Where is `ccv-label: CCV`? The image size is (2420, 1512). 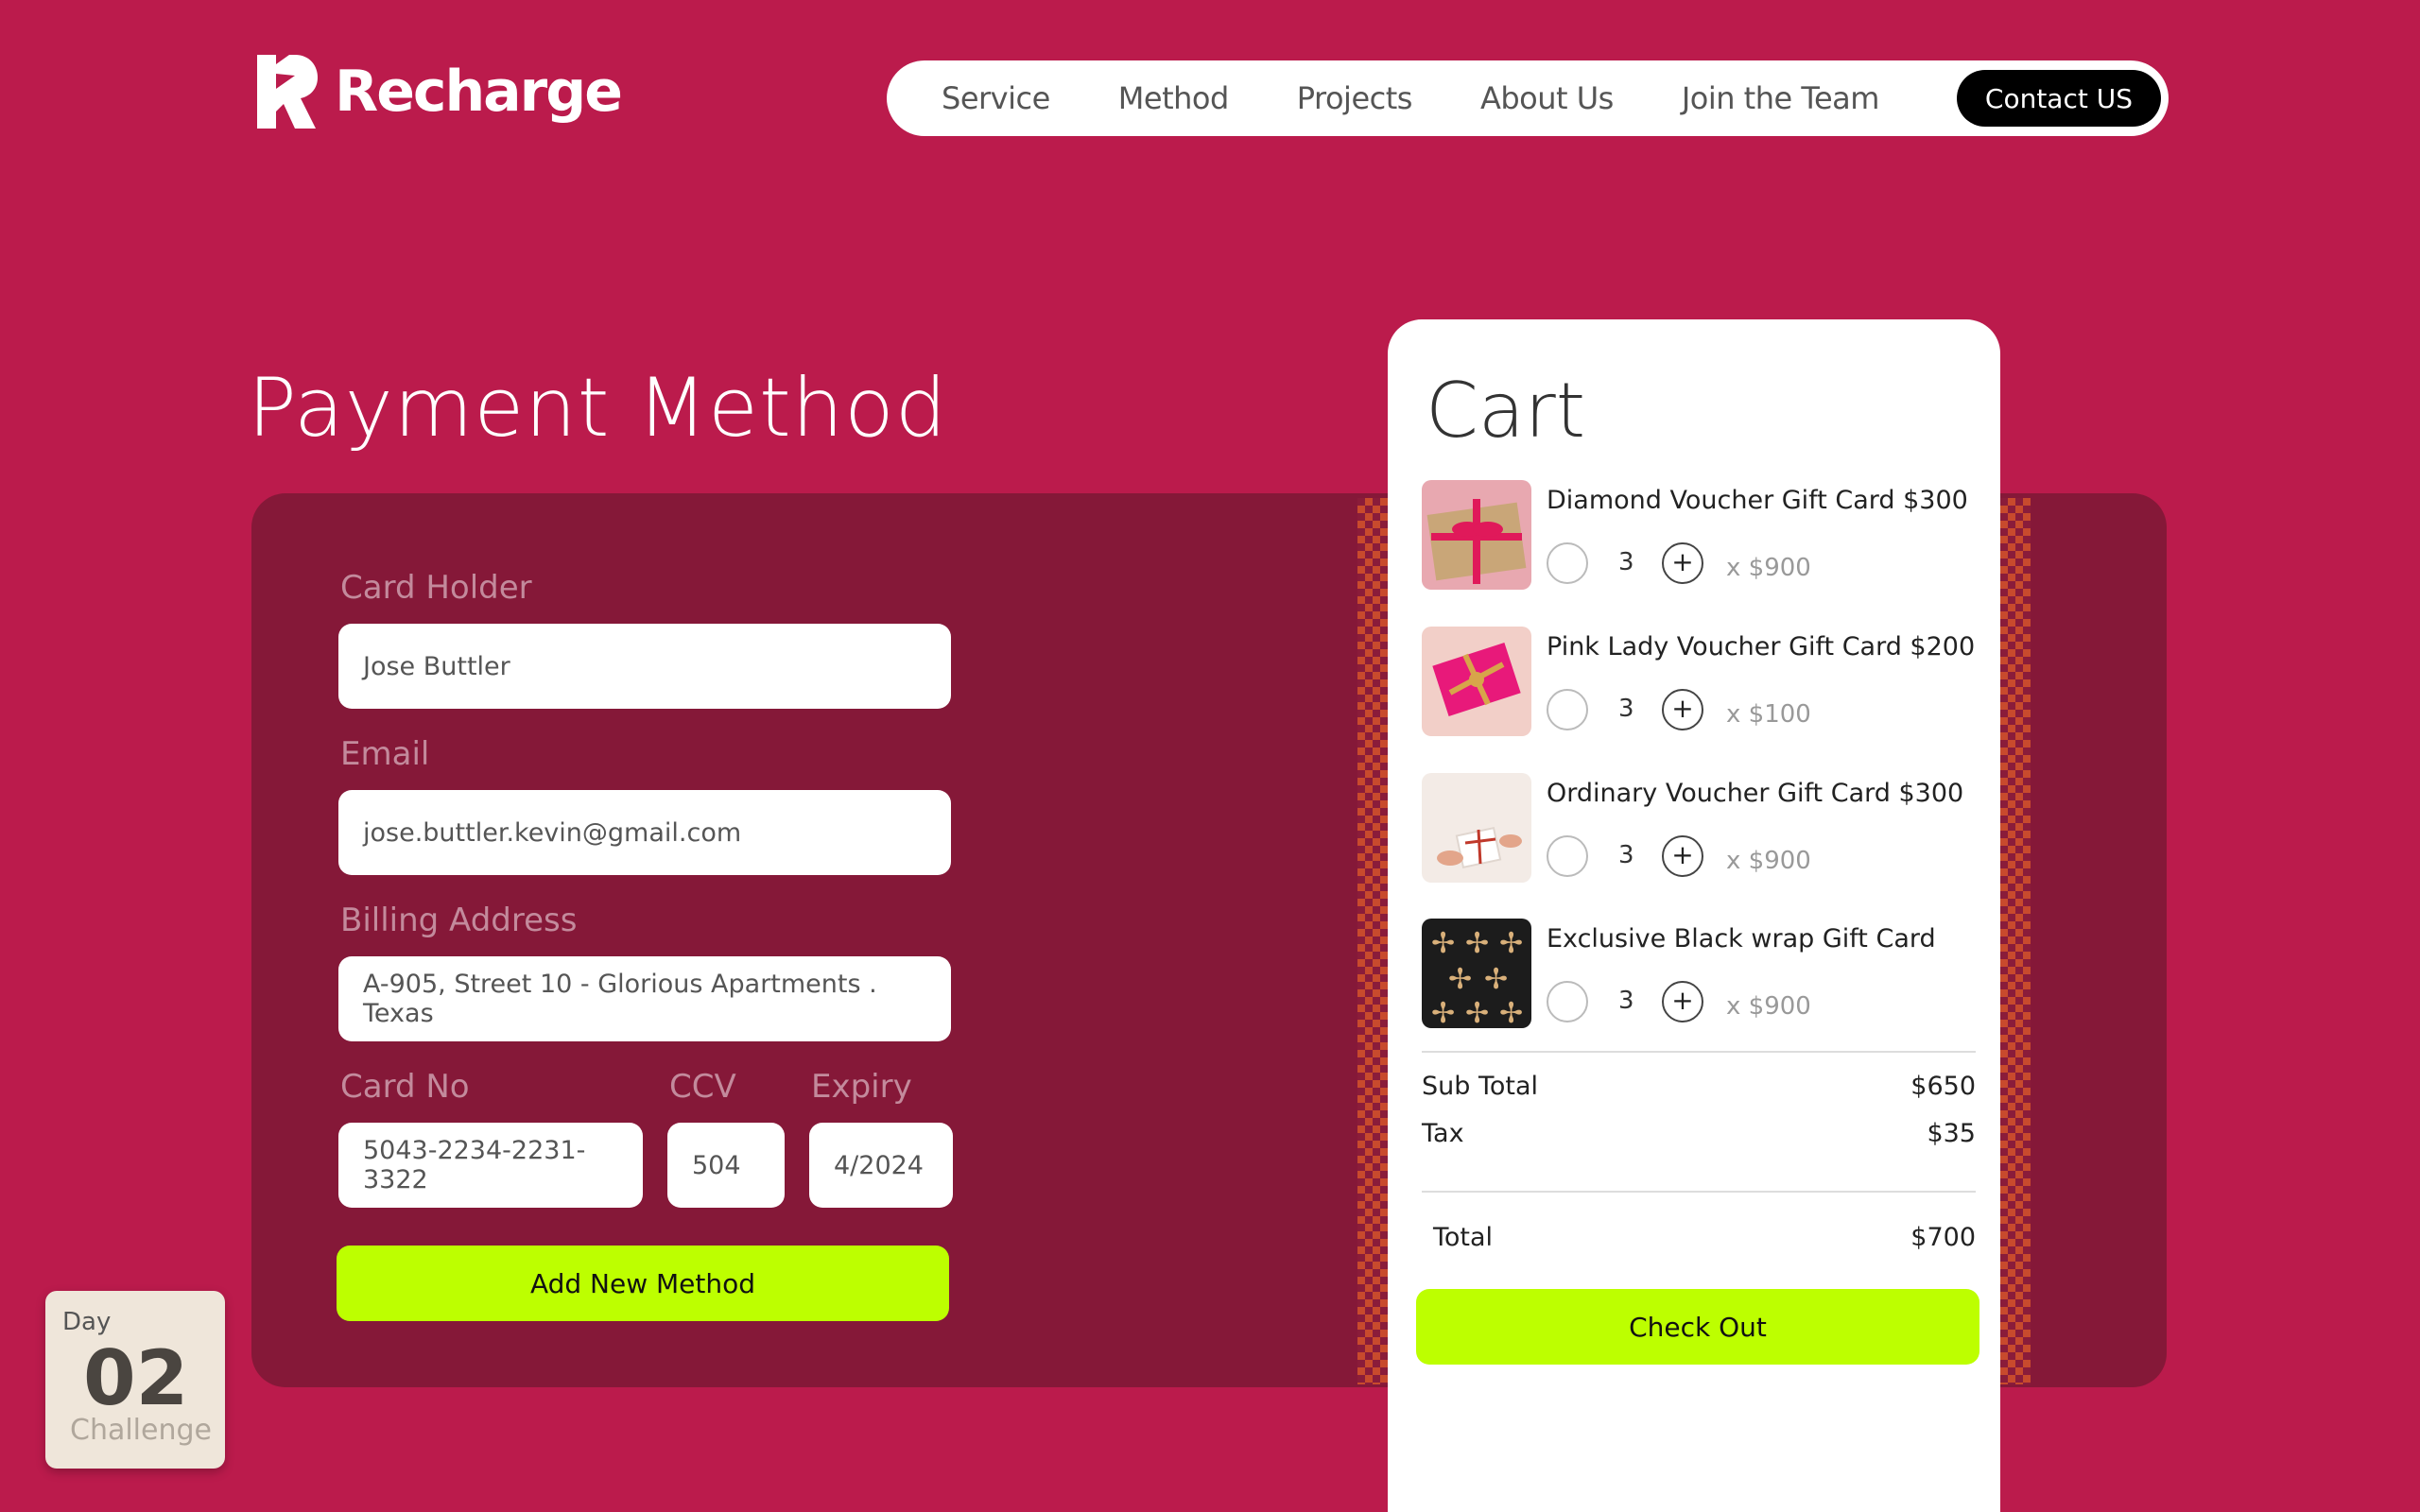 ccv-label: CCV is located at coordinates (703, 1087).